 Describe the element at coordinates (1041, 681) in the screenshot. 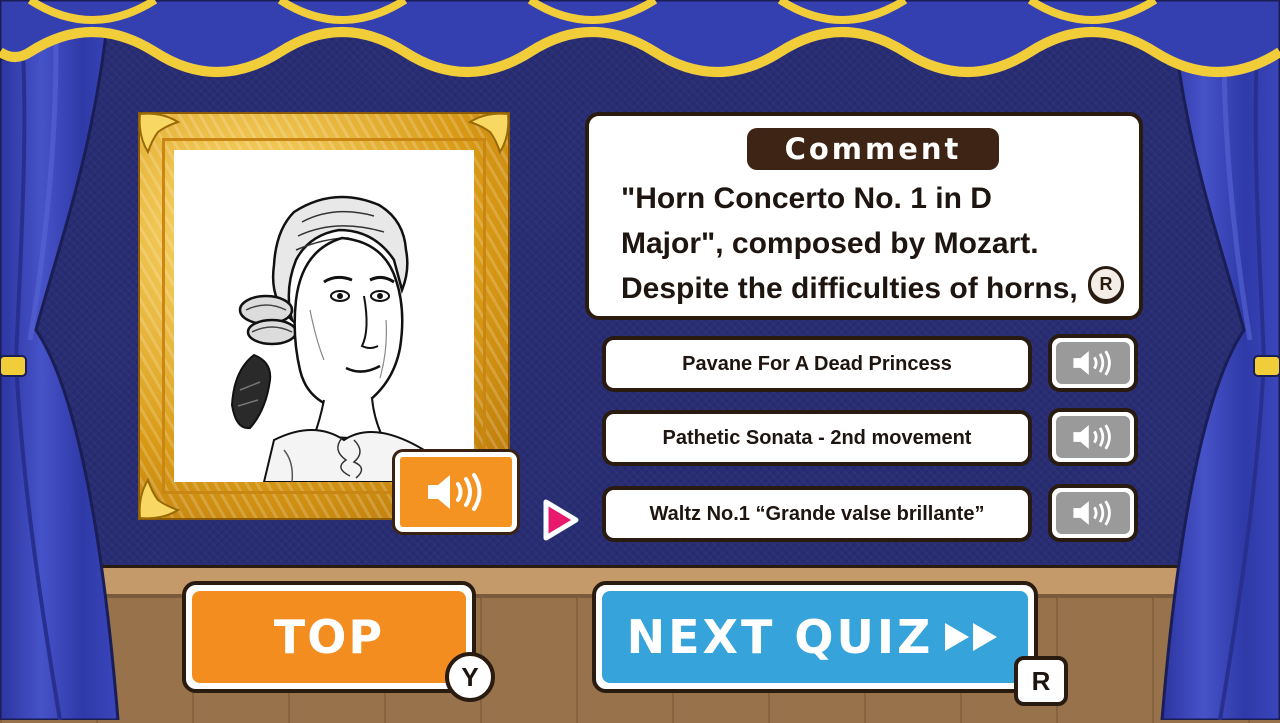

I see `r-button-badge: R` at that location.